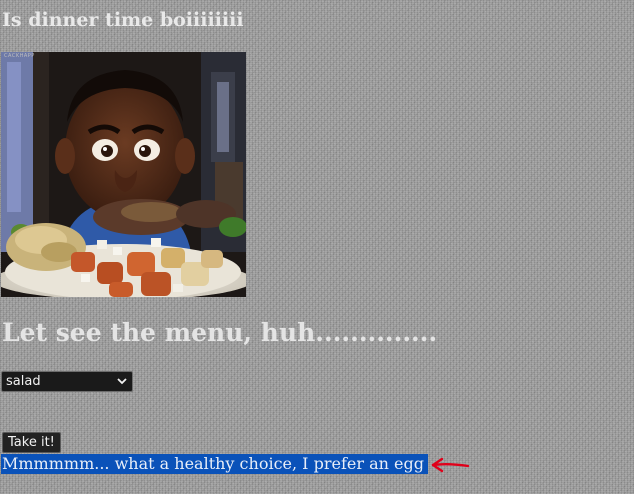  What do you see at coordinates (67, 381) in the screenshot?
I see `menu-select: salad` at bounding box center [67, 381].